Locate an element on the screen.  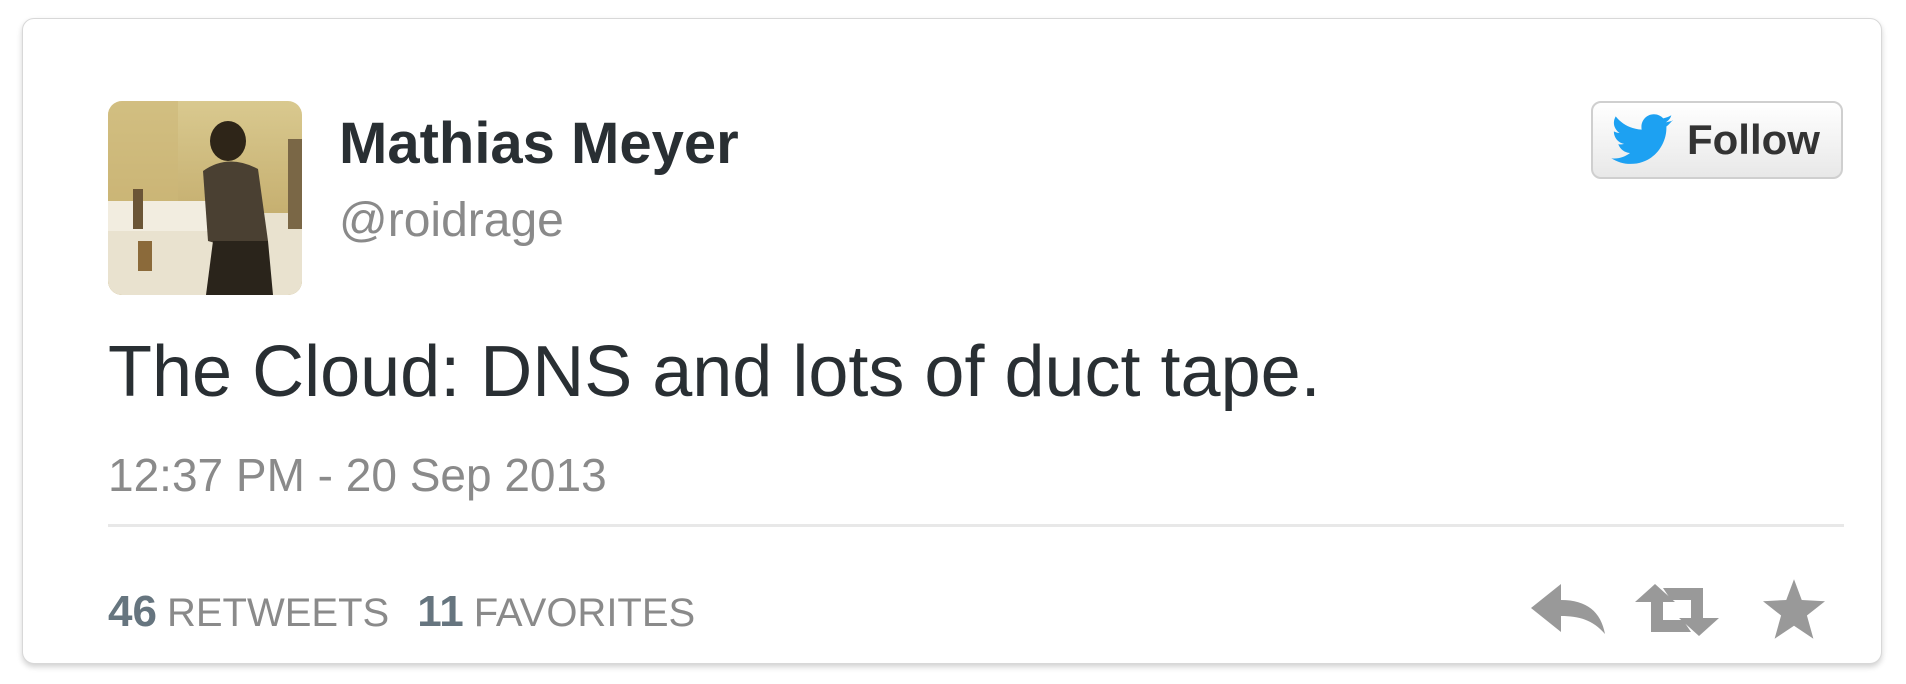
tweet-timestamp: 12:37 PM - 20 Sep 2013 is located at coordinates (357, 475).